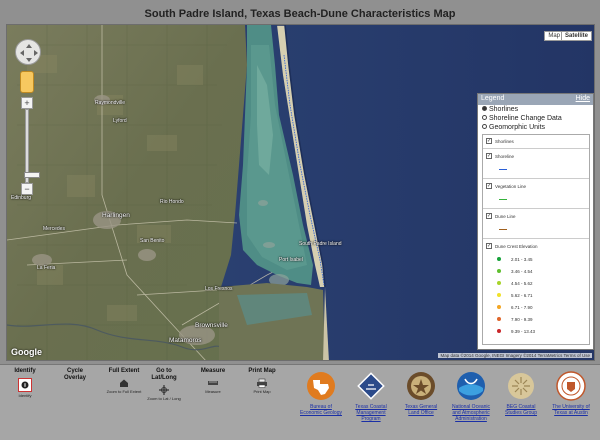 The width and height of the screenshot is (600, 440). I want to click on city-label: Edinburg, so click(21, 198).